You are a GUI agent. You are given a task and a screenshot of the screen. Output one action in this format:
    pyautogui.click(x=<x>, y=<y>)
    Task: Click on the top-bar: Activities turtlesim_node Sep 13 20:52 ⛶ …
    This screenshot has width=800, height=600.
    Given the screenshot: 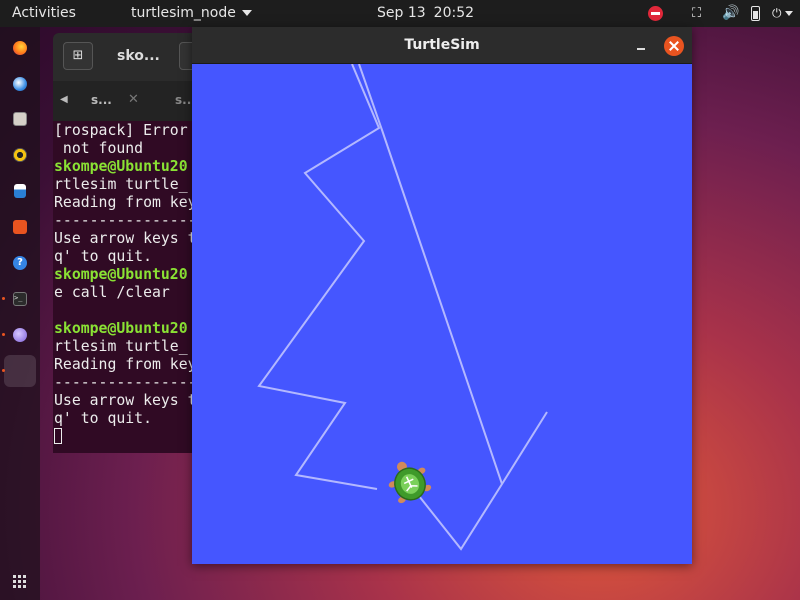 What is the action you would take?
    pyautogui.click(x=400, y=13)
    